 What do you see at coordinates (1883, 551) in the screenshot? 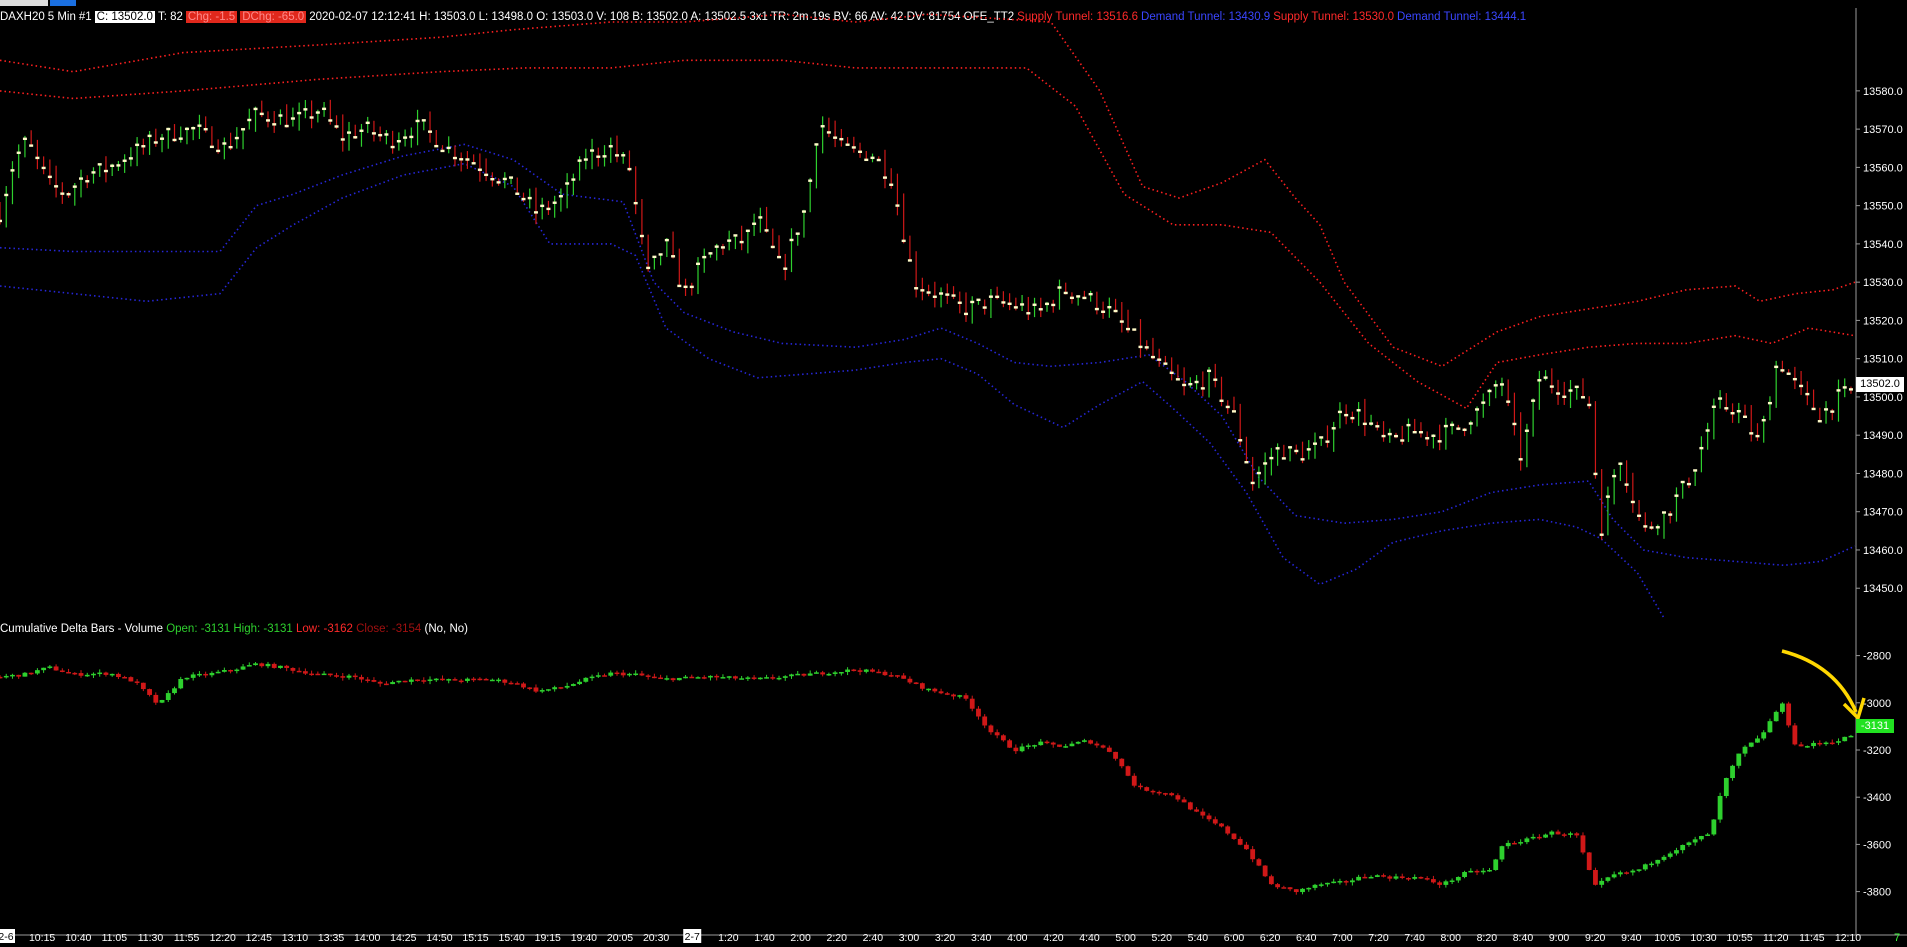
I see `price-axis-label: 13460.0` at bounding box center [1883, 551].